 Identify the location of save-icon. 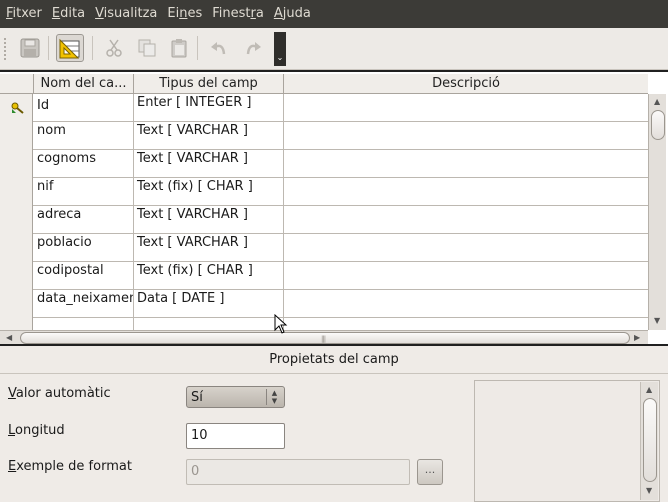
(30, 48).